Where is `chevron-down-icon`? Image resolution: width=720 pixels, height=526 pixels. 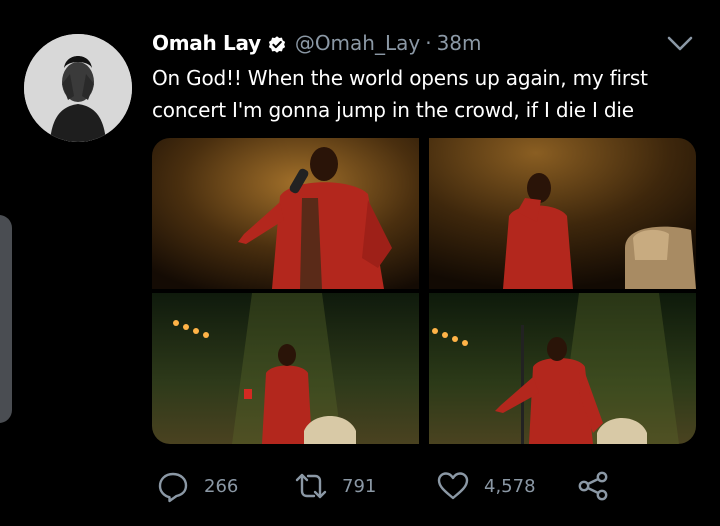 chevron-down-icon is located at coordinates (680, 43).